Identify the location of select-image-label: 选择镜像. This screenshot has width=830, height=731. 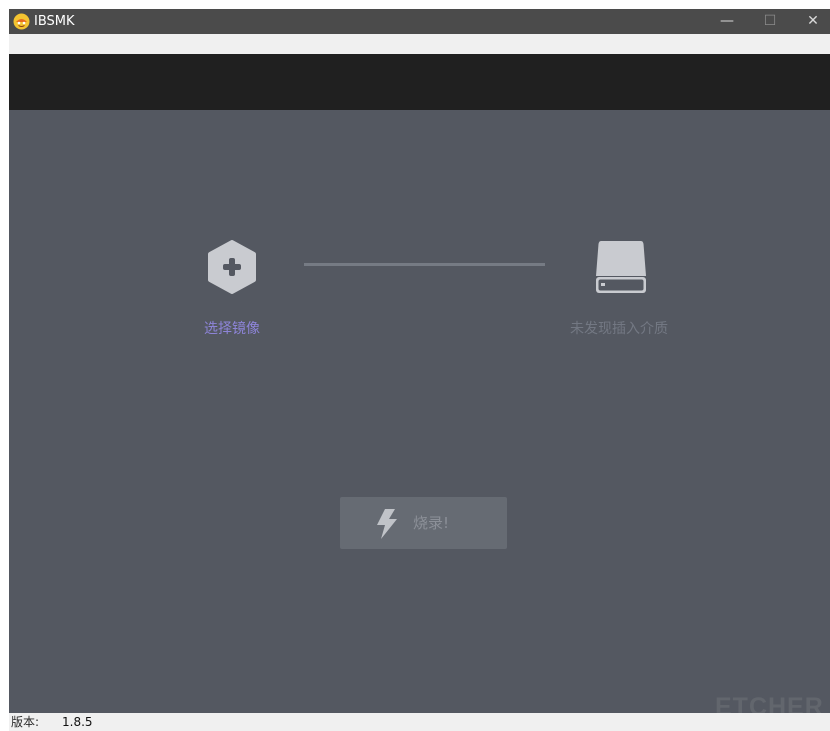
(232, 329).